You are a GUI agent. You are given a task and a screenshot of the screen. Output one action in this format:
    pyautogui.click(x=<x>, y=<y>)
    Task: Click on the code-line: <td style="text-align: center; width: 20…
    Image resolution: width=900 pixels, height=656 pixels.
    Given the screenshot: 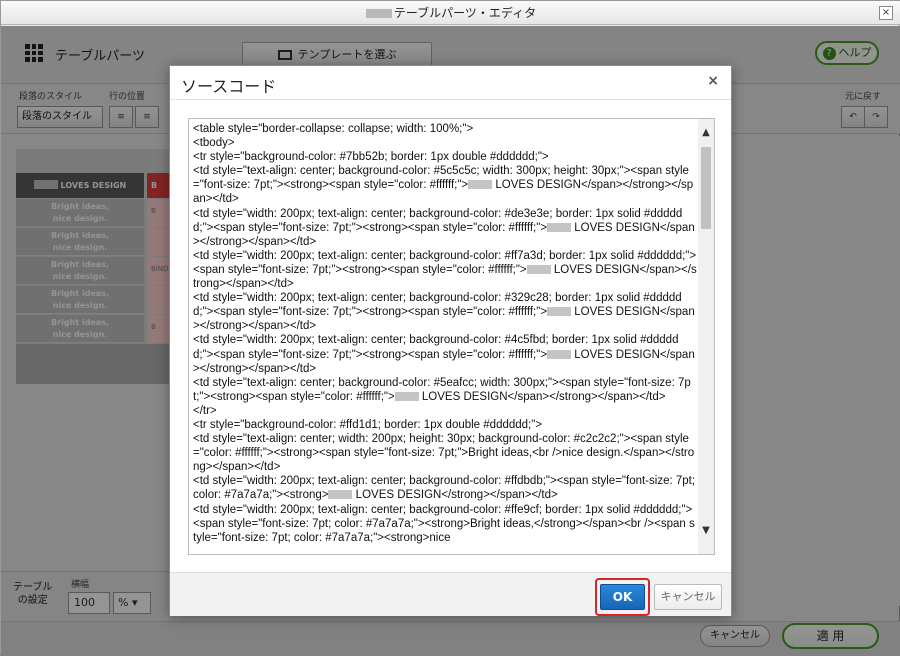 What is the action you would take?
    pyautogui.click(x=444, y=453)
    